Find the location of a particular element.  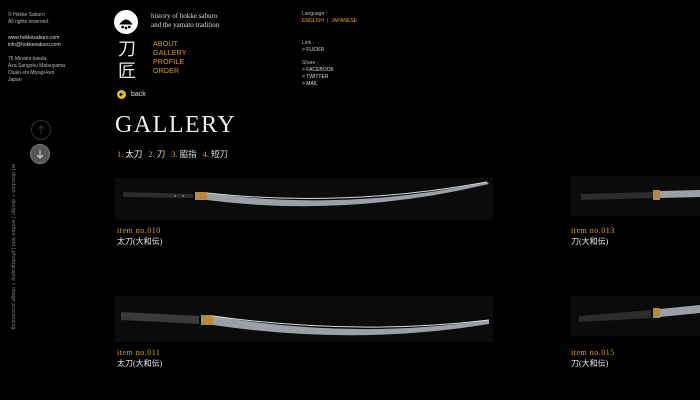

item-number: item no.013 is located at coordinates (593, 230).